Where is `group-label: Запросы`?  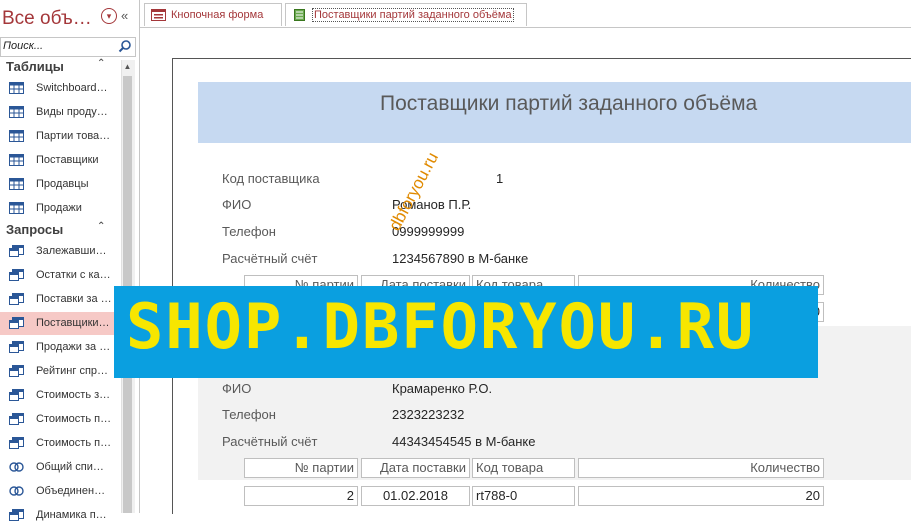
group-label: Запросы is located at coordinates (35, 229).